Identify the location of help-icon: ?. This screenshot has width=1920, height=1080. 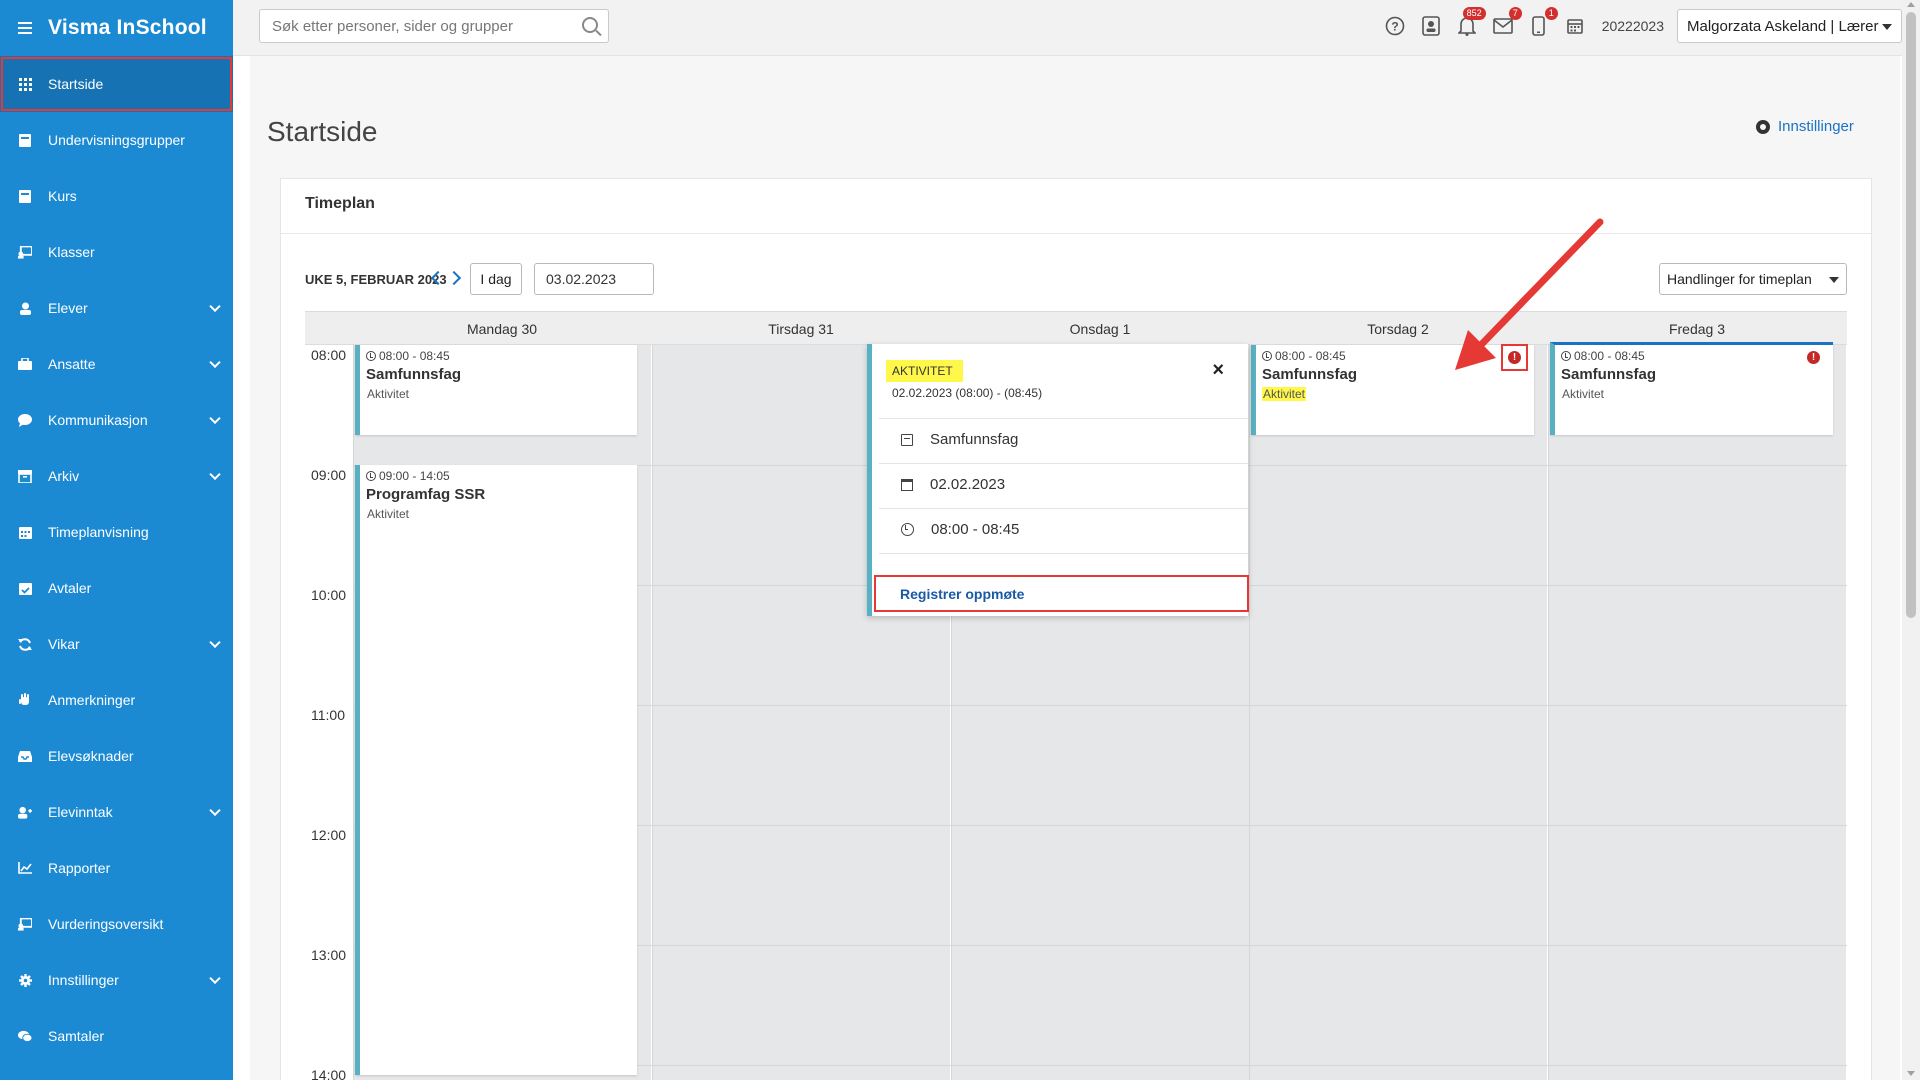
(1395, 26).